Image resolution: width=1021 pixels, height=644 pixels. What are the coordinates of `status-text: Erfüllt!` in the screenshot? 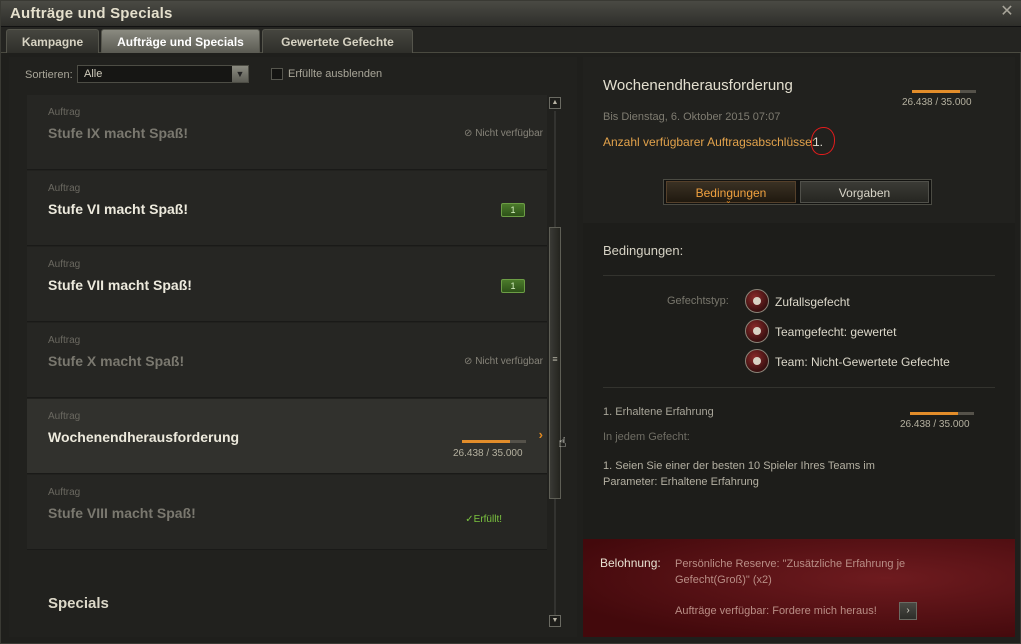 It's located at (487, 519).